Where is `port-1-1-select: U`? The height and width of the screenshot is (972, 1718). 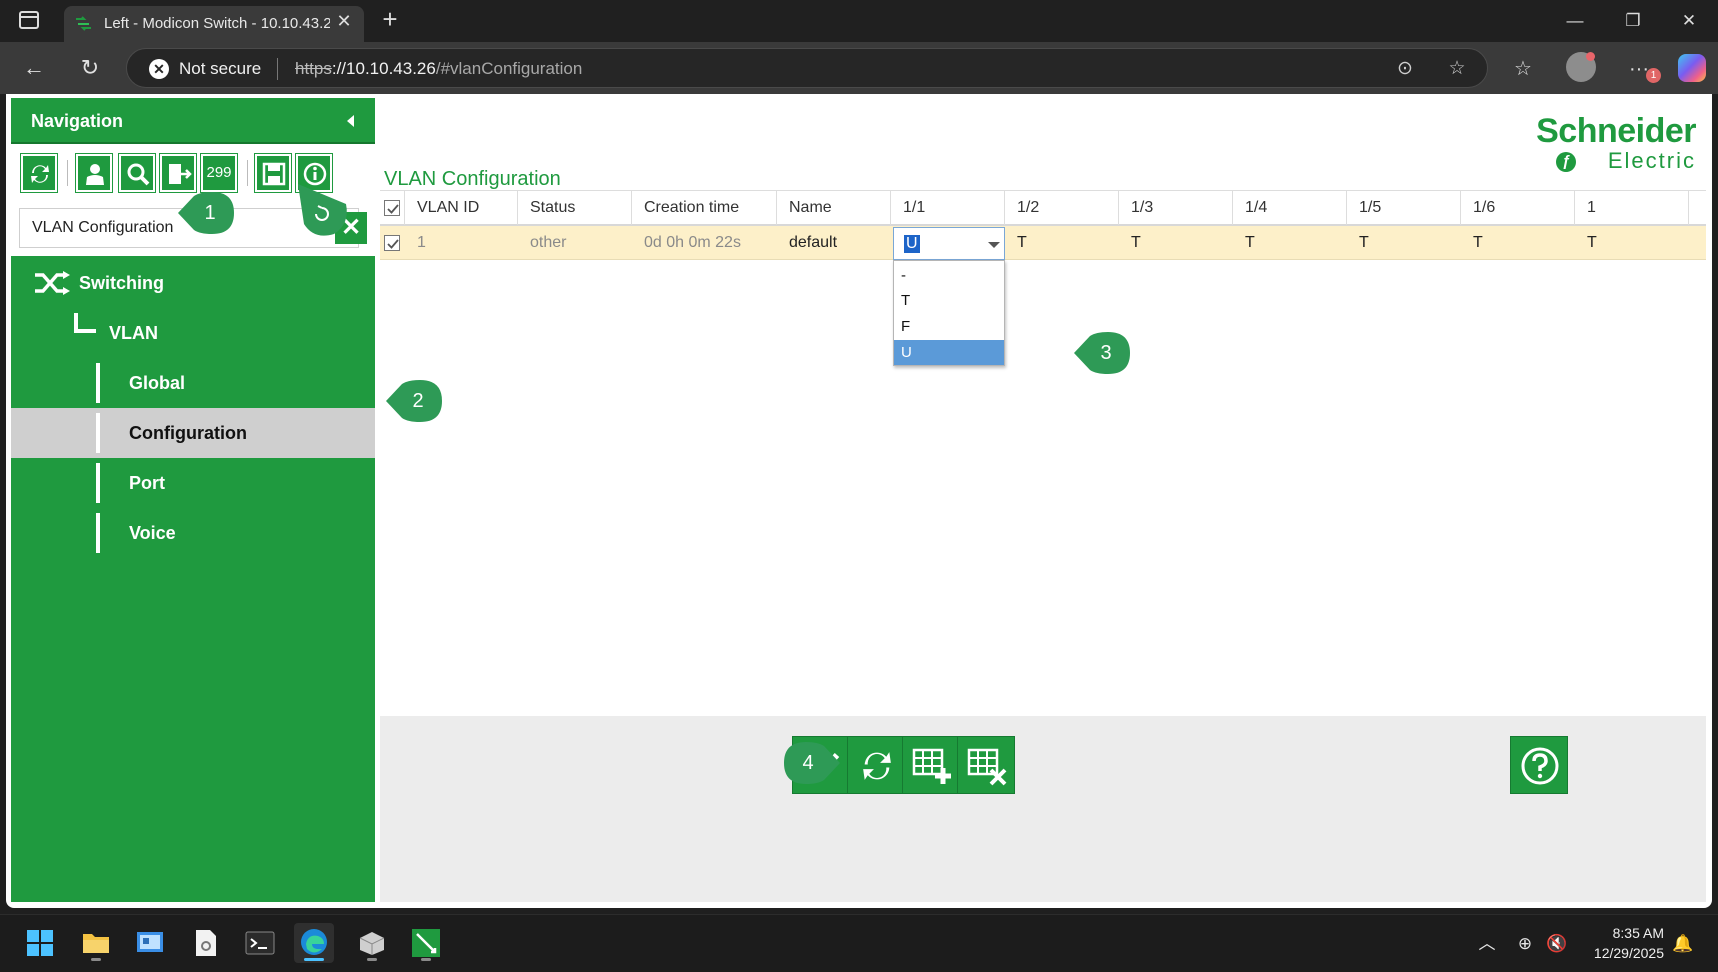
port-1-1-select: U is located at coordinates (949, 243).